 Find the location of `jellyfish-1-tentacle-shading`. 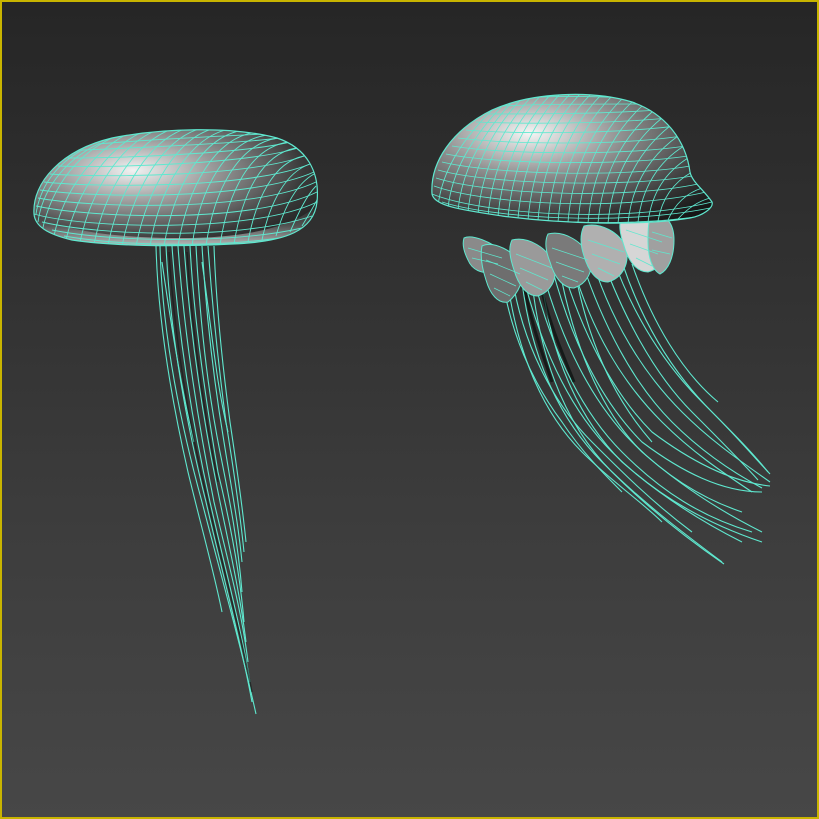

jellyfish-1-tentacle-shading is located at coordinates (210, 472).